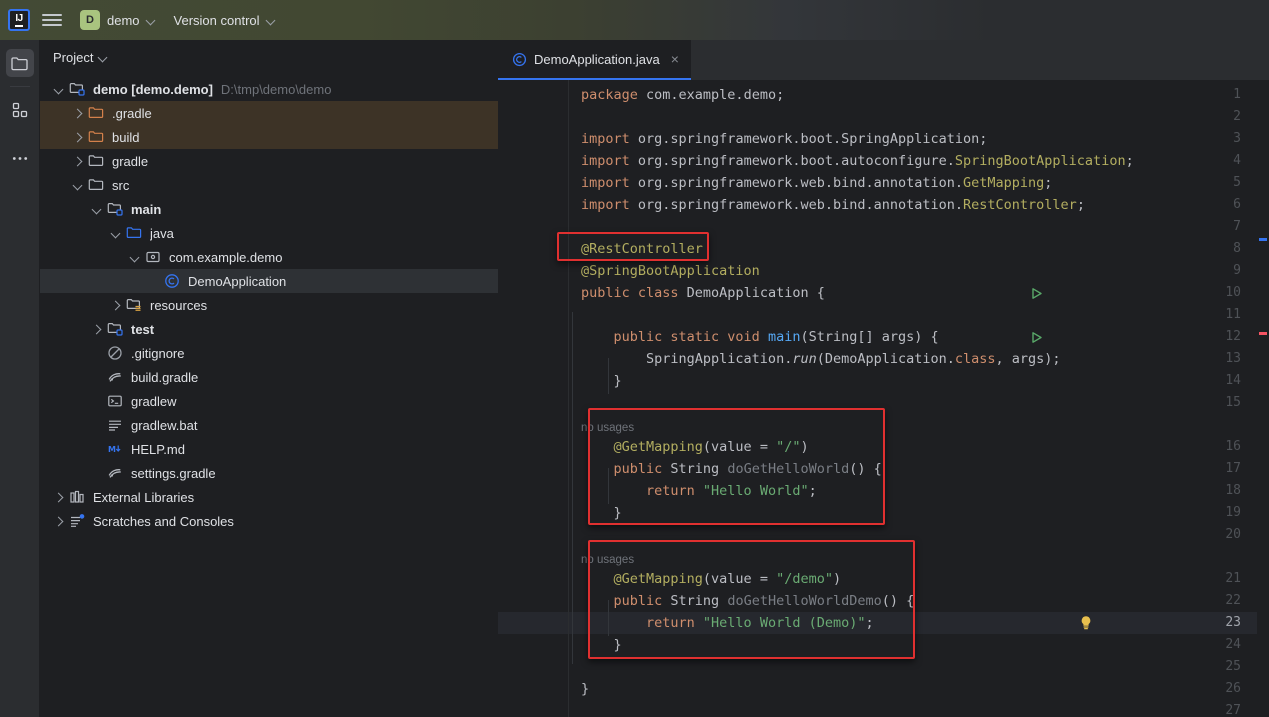 The width and height of the screenshot is (1269, 717). I want to click on tree-item-label: src, so click(121, 185).